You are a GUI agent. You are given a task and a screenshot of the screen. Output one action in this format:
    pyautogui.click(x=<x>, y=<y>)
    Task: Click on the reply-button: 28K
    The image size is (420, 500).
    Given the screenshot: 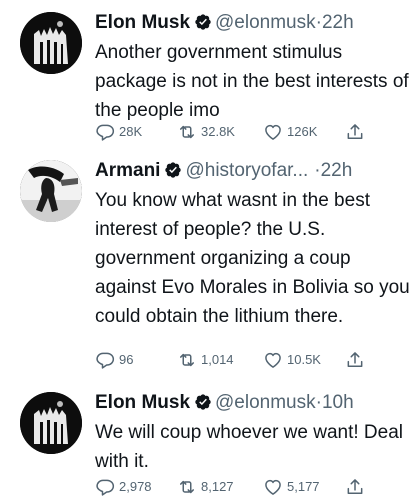 What is the action you would take?
    pyautogui.click(x=118, y=132)
    